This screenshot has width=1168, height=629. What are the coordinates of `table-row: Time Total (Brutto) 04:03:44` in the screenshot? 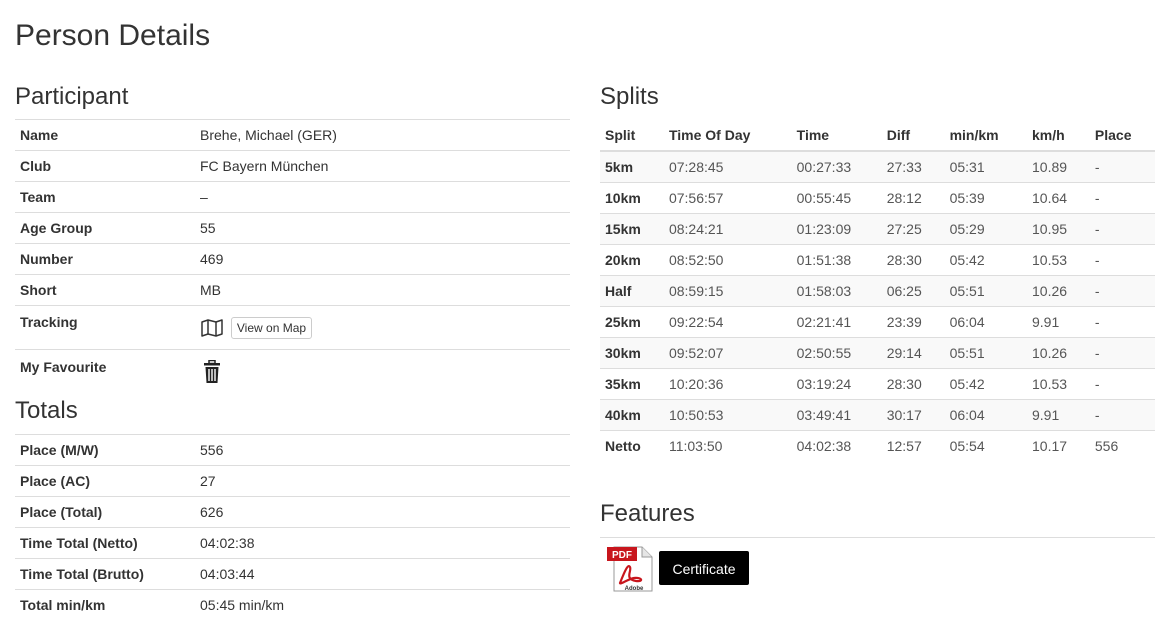 It's located at (292, 574).